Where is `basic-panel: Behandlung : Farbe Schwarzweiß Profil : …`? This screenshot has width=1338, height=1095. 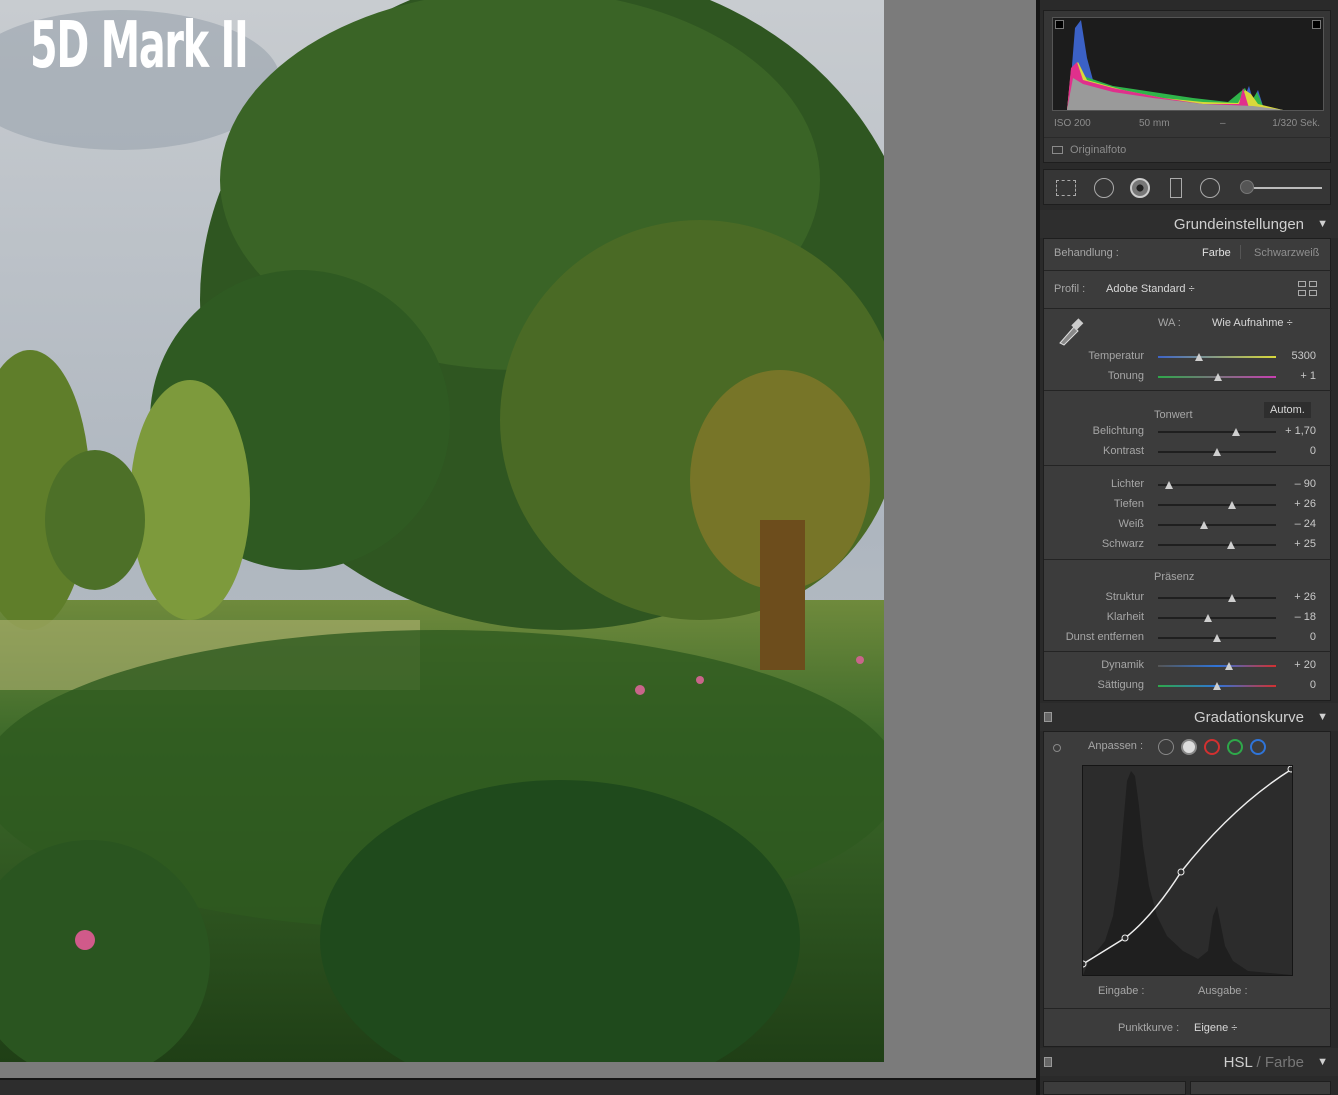 basic-panel: Behandlung : Farbe Schwarzweiß Profil : … is located at coordinates (1187, 469).